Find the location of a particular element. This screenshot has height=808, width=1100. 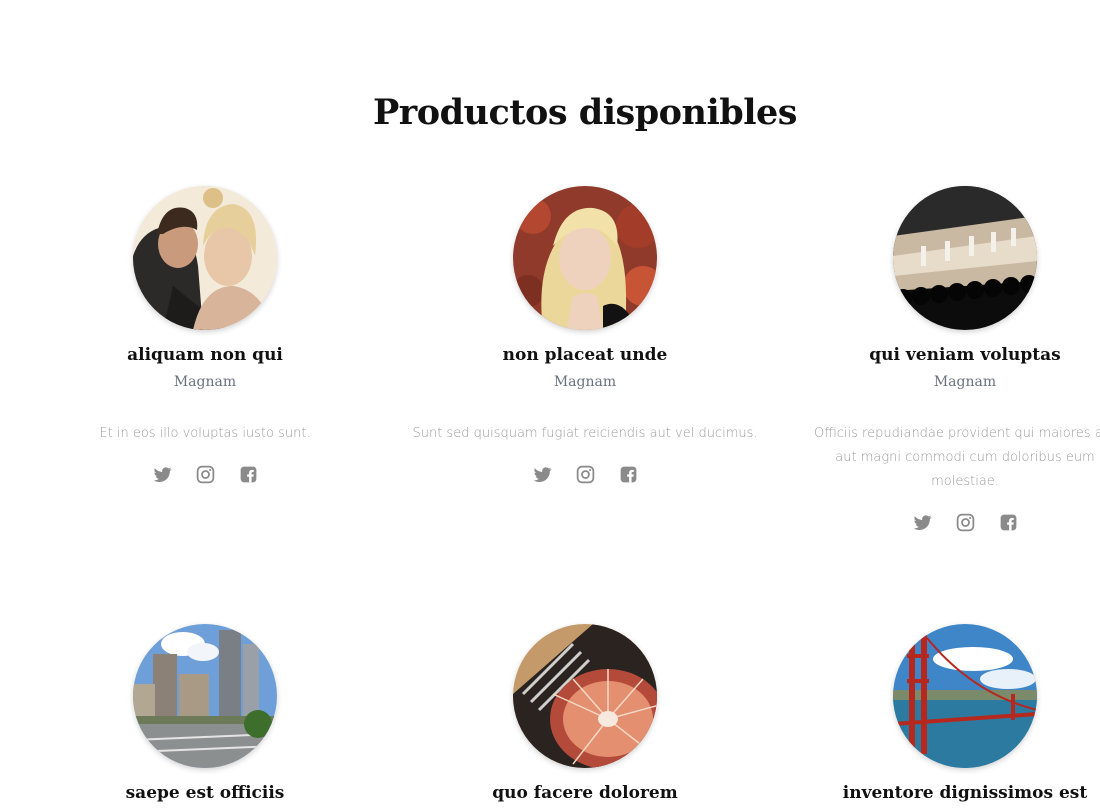

runway-photo is located at coordinates (965, 258).